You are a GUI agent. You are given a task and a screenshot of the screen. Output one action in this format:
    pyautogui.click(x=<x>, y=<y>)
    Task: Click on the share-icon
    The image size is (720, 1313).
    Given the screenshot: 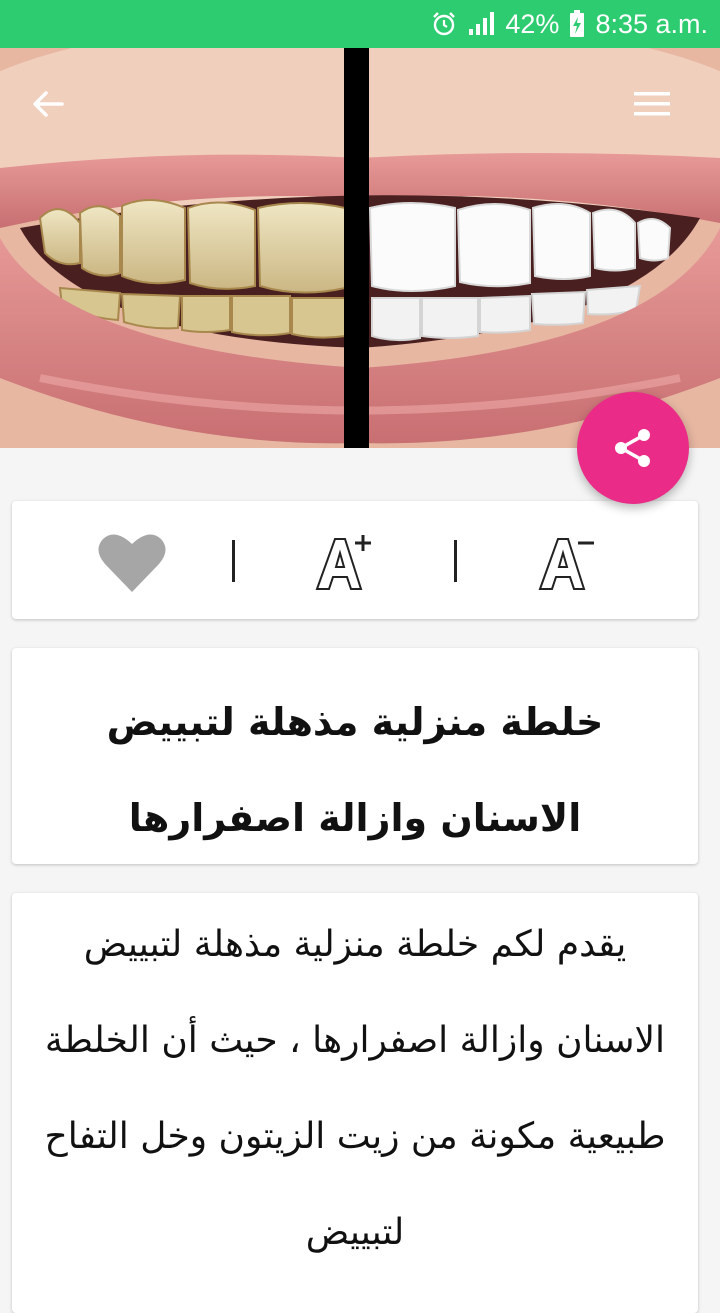 What is the action you would take?
    pyautogui.click(x=632, y=448)
    